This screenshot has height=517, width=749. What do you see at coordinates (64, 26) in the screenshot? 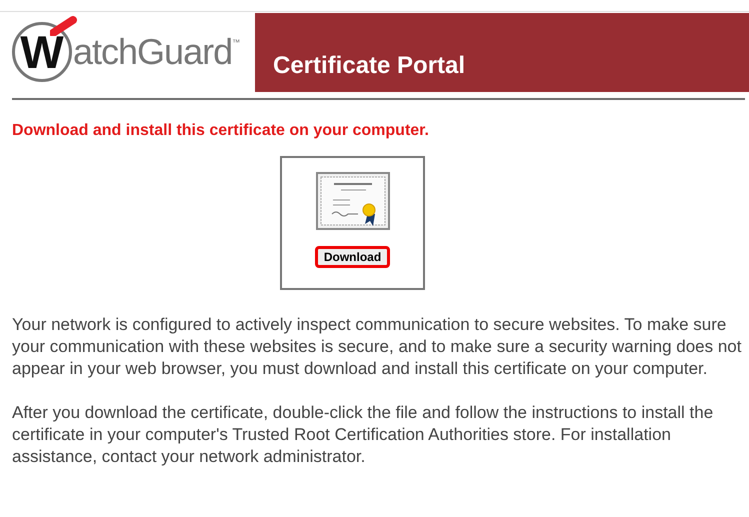
I see `swoosh-icon` at bounding box center [64, 26].